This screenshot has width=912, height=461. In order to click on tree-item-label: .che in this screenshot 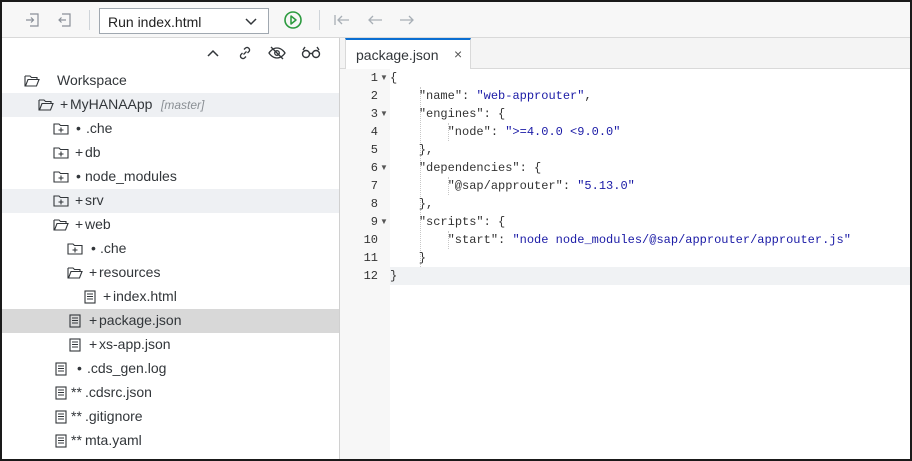, I will do `click(99, 128)`.